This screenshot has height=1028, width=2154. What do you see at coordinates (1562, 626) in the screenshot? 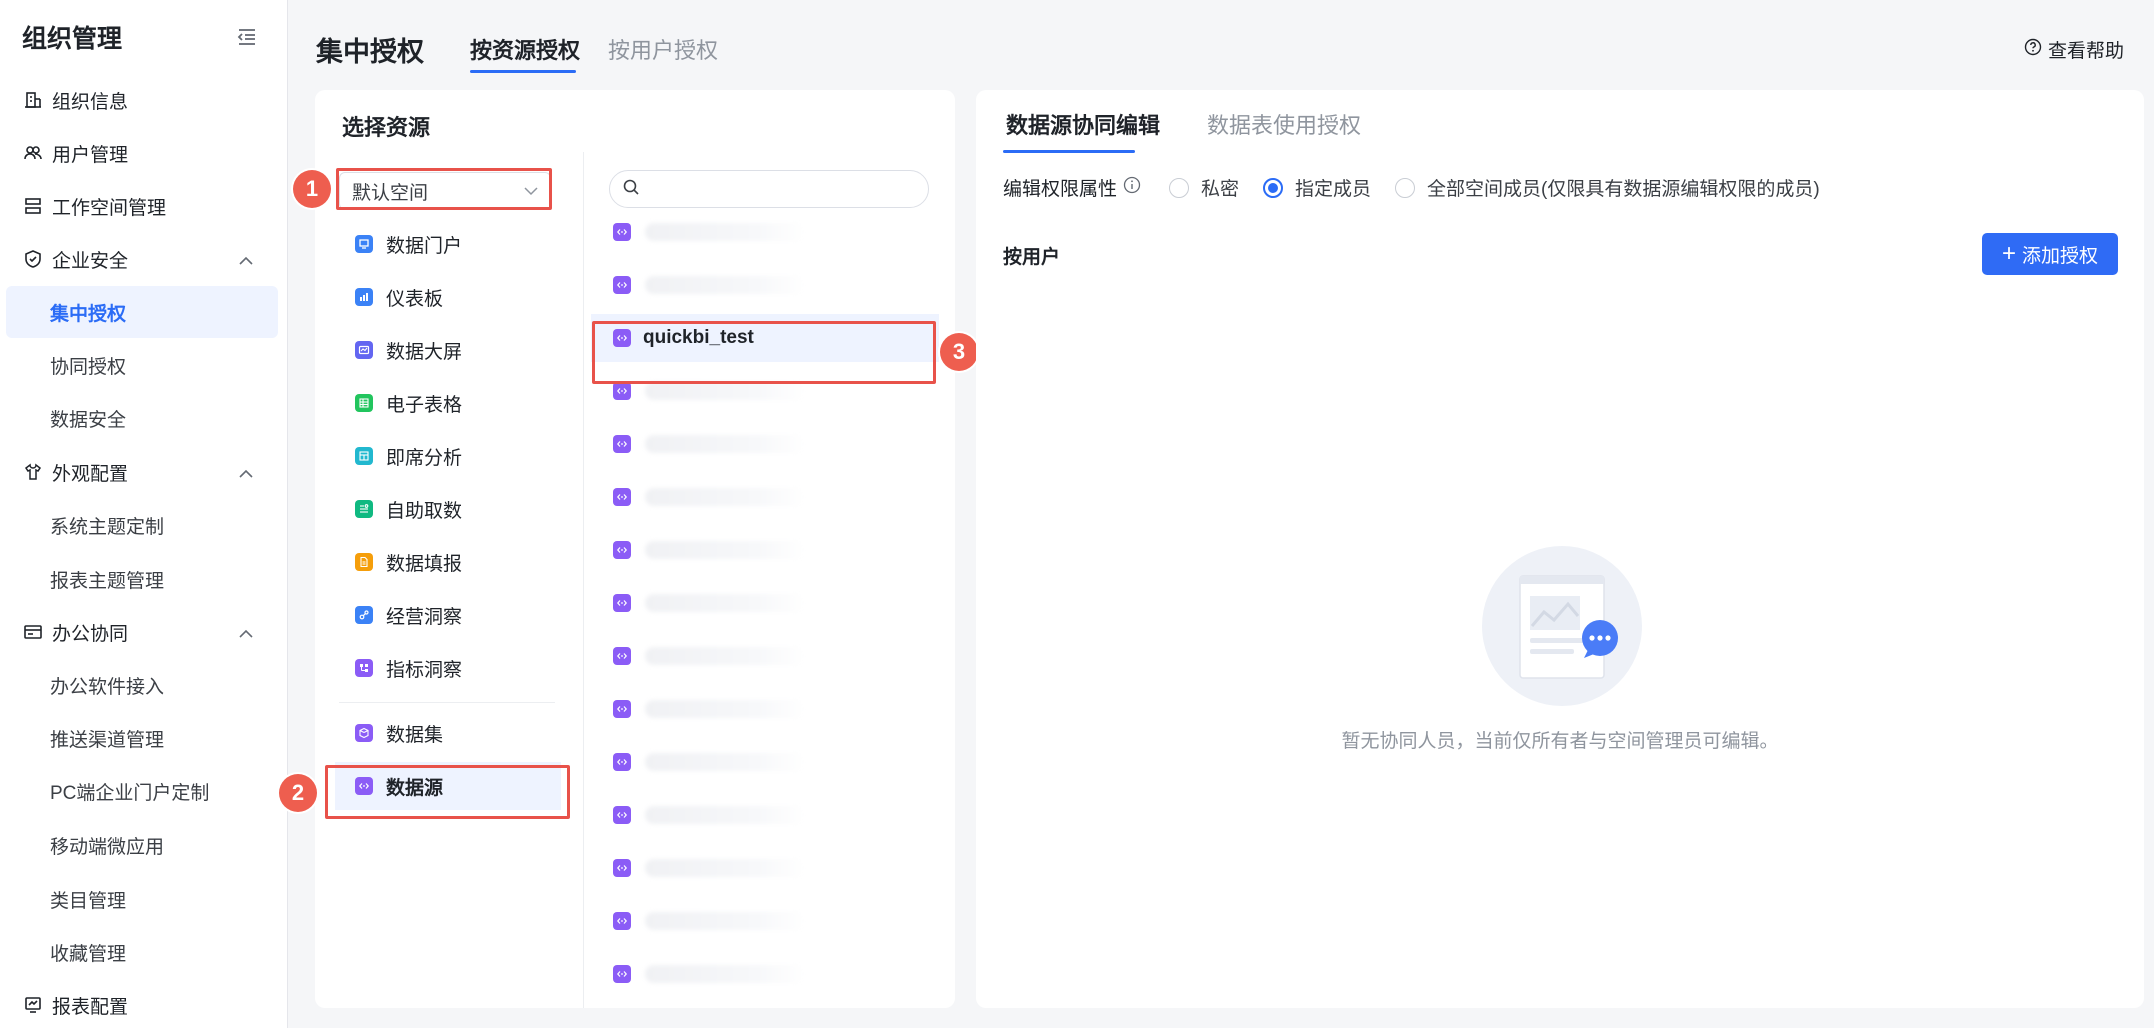
I see `empty-state-illustration` at bounding box center [1562, 626].